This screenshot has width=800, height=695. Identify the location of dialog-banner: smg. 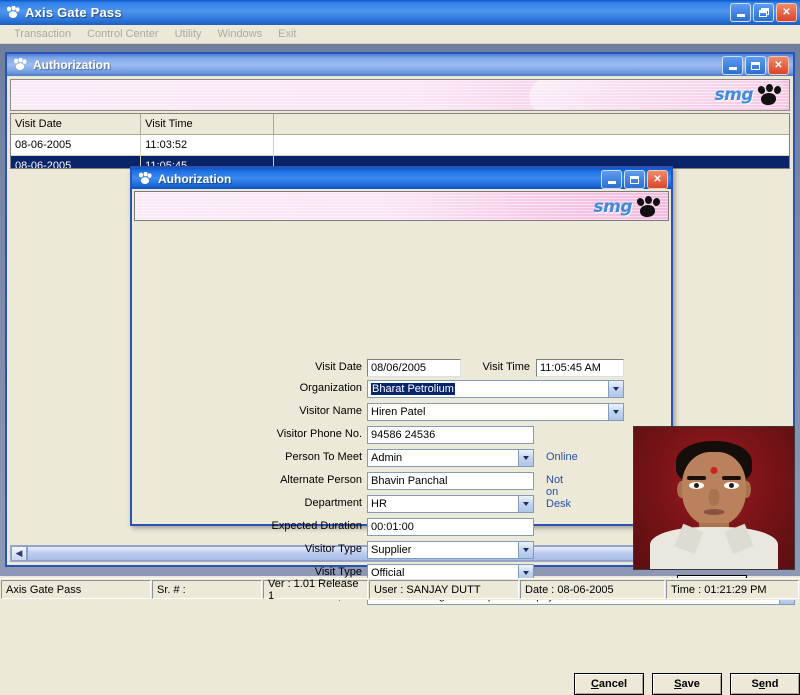
(401, 206).